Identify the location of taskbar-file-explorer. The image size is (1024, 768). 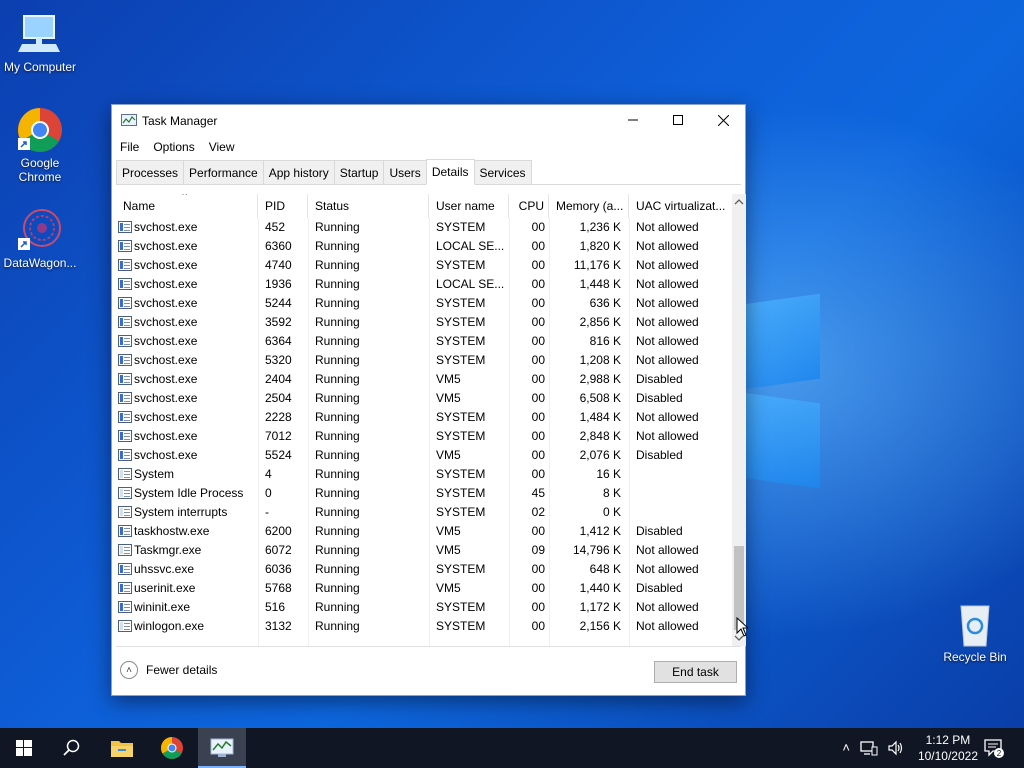
(122, 748).